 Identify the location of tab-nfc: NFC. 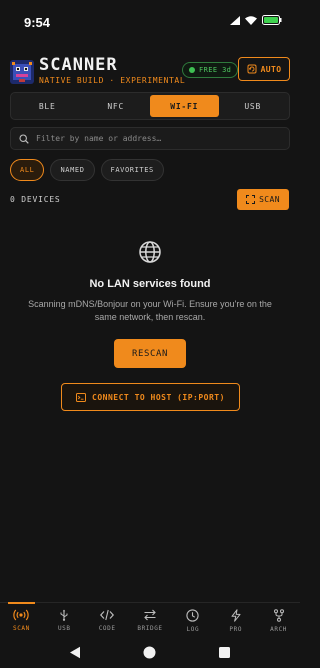
(116, 106).